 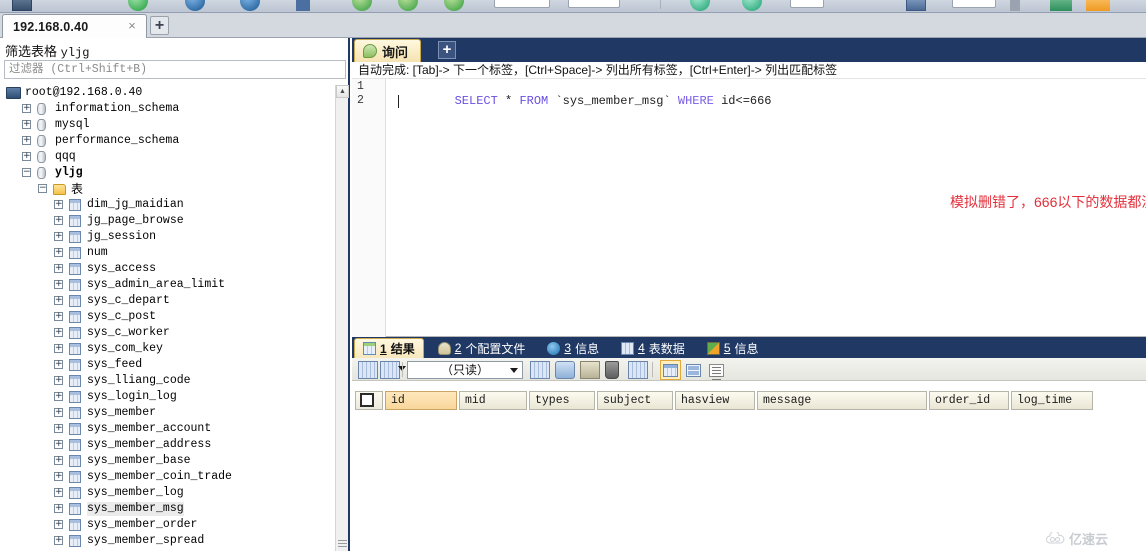 What do you see at coordinates (565, 370) in the screenshot?
I see `duplicate-record-icon` at bounding box center [565, 370].